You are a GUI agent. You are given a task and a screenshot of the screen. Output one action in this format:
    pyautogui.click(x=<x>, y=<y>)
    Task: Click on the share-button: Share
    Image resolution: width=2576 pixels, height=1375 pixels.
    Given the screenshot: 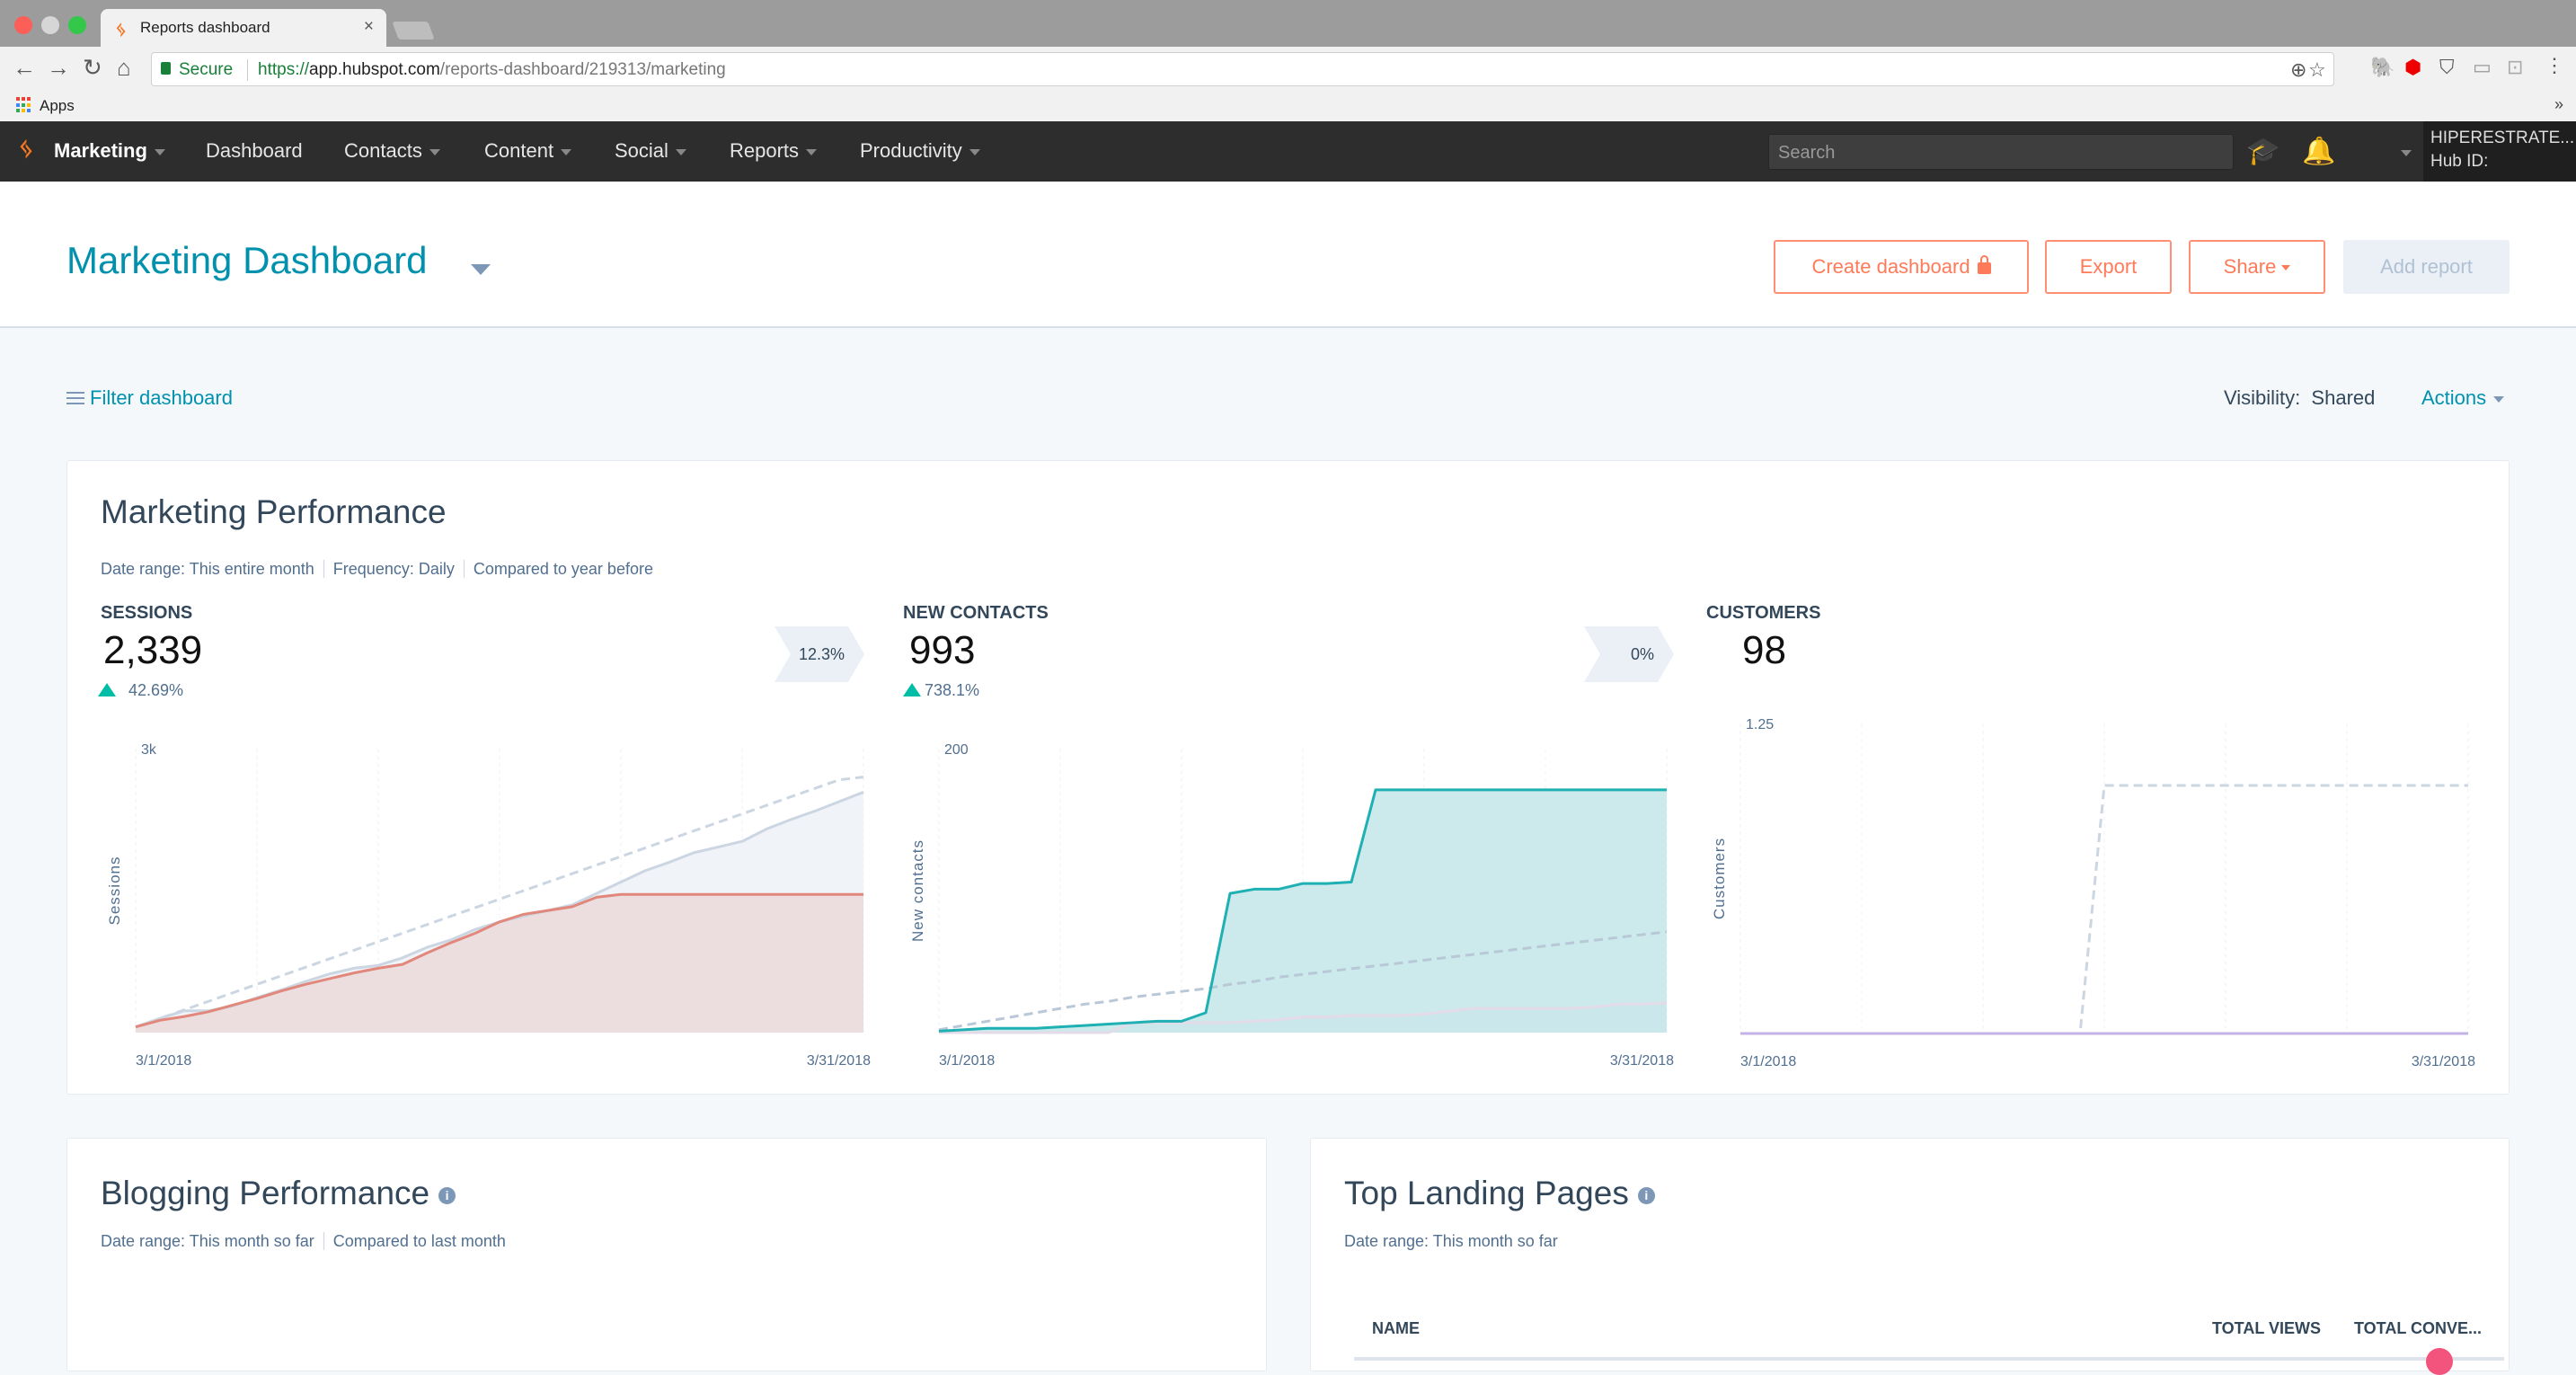 What is the action you would take?
    pyautogui.click(x=2257, y=267)
    